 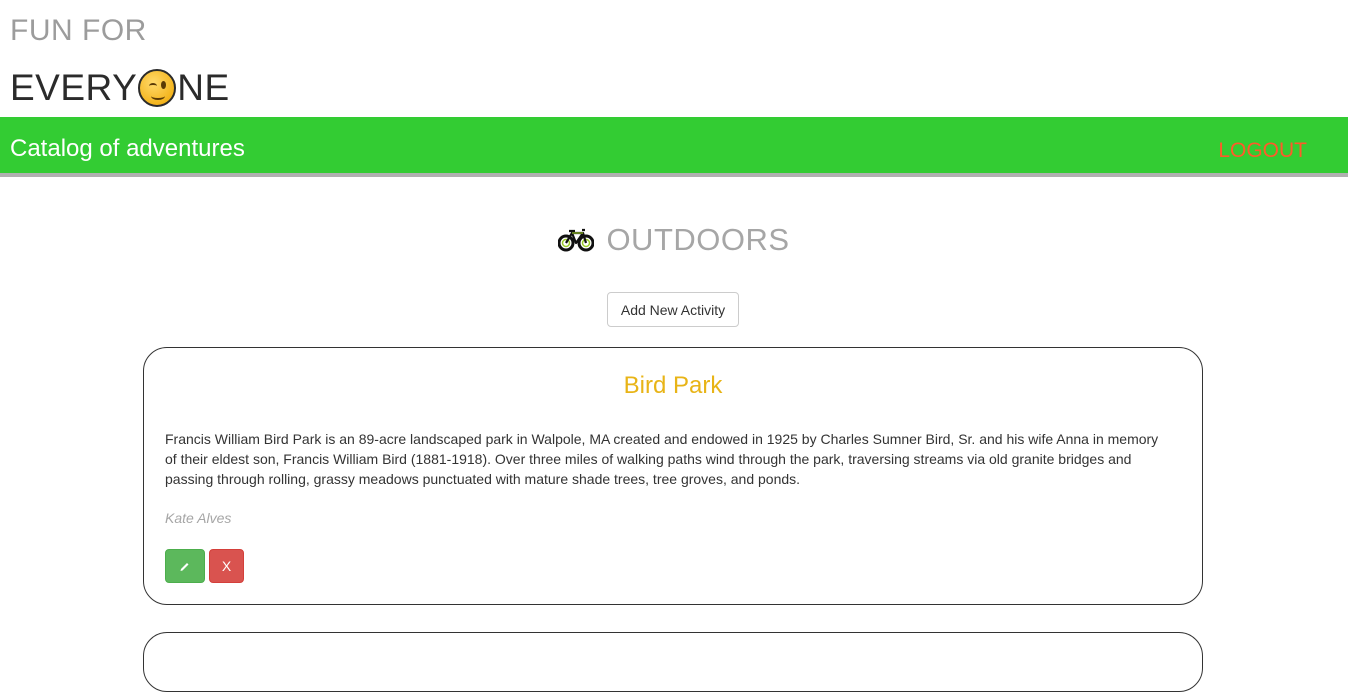 I want to click on brand-line-2-start: EVERY, so click(x=74, y=87).